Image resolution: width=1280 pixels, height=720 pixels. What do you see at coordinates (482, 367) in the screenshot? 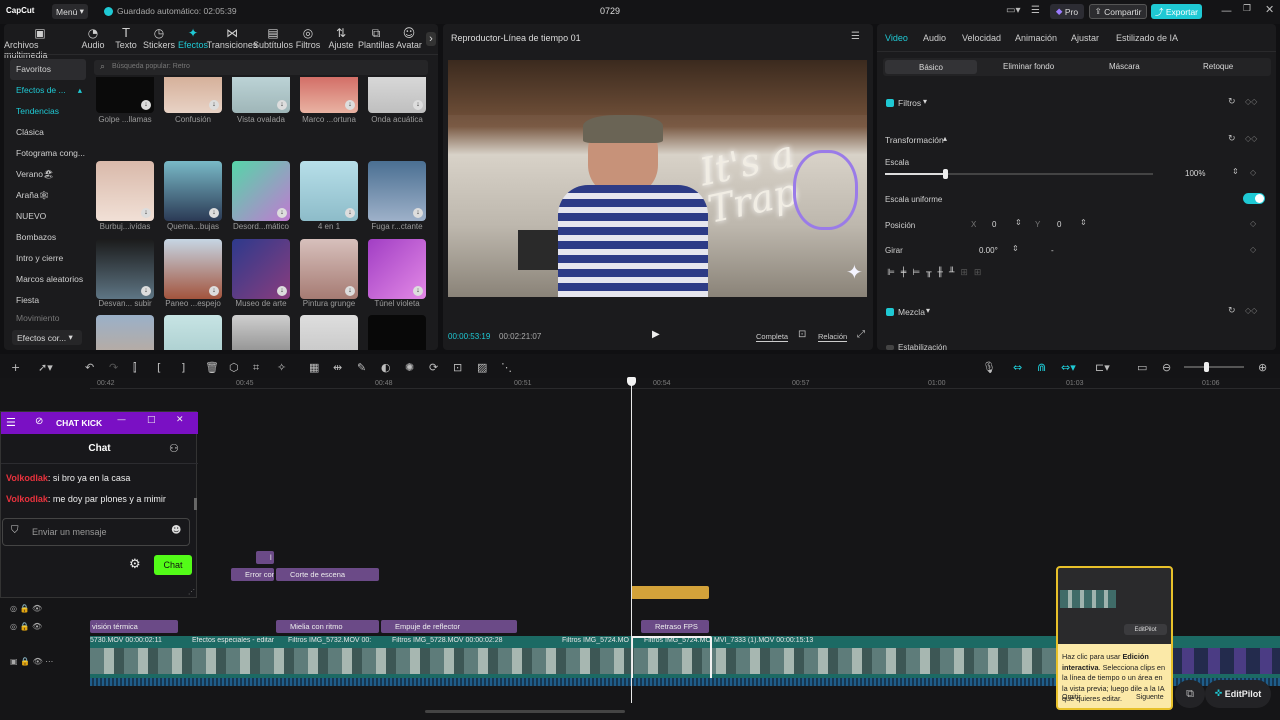
I see `image-icon: ▨` at bounding box center [482, 367].